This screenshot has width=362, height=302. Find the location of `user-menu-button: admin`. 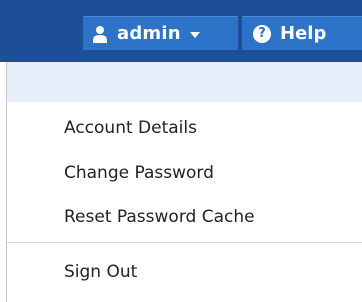

user-menu-button: admin is located at coordinates (160, 33).